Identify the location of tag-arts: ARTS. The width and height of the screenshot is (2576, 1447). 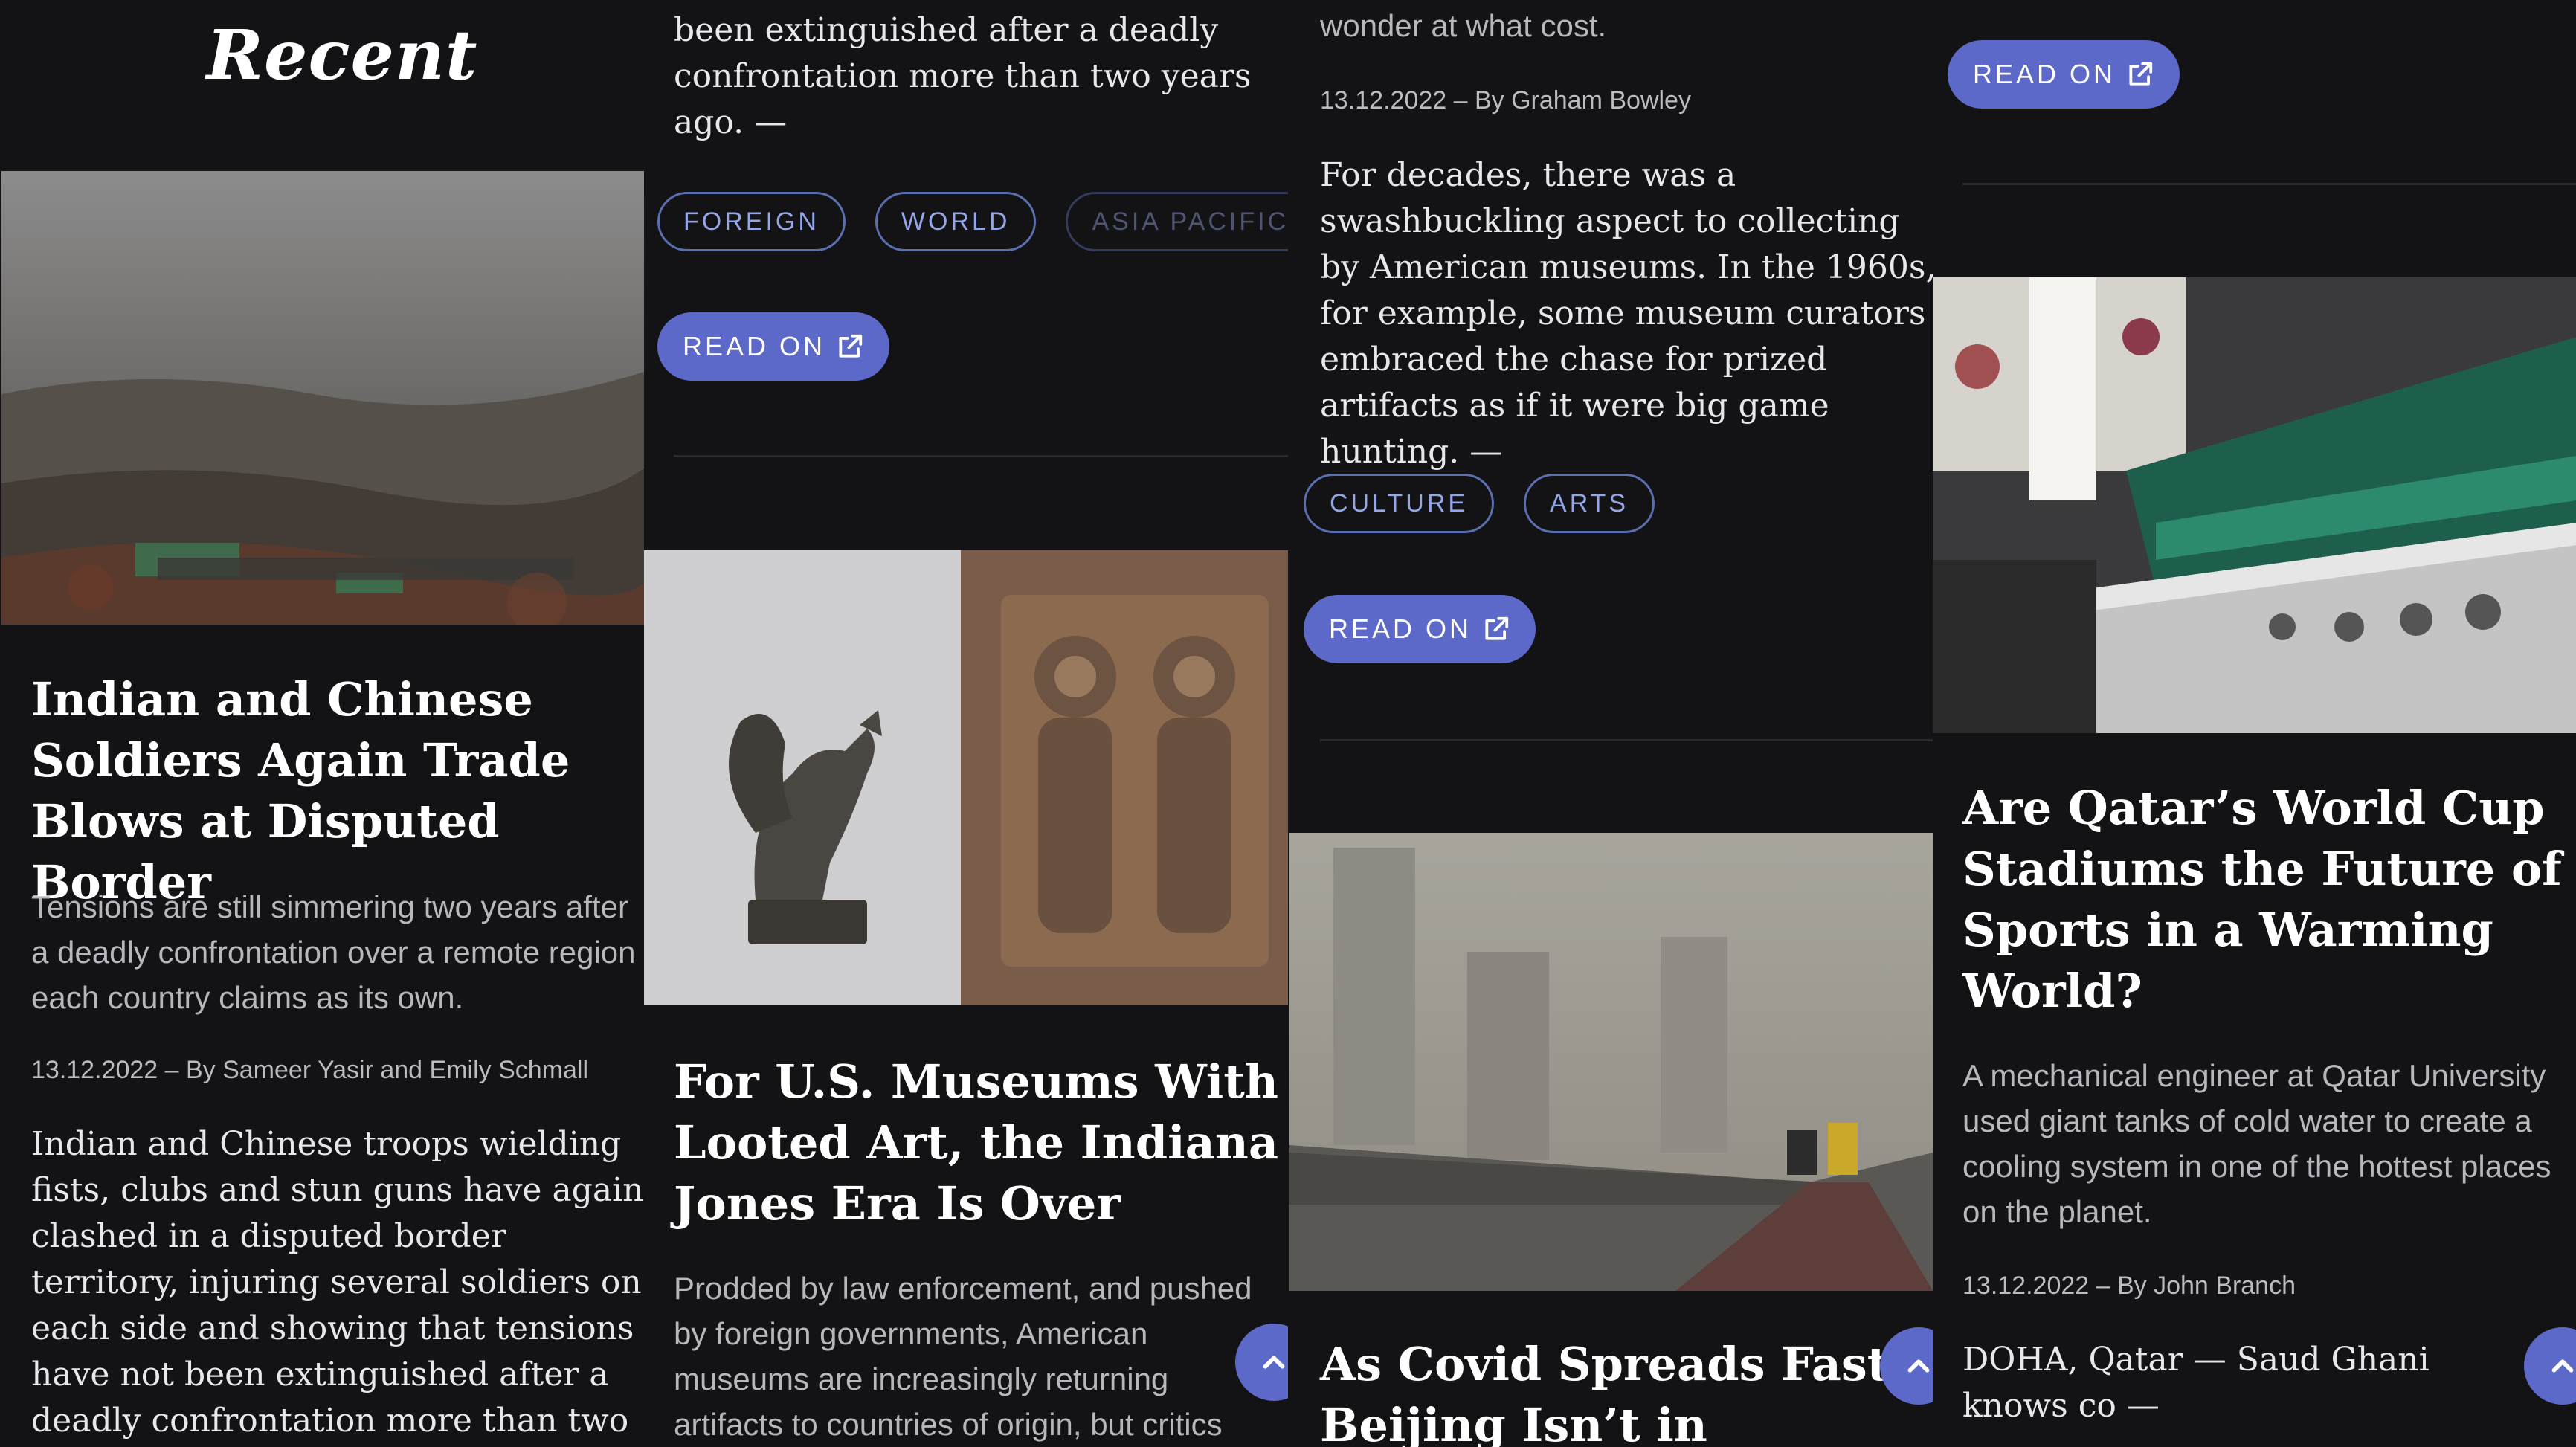
(1589, 503).